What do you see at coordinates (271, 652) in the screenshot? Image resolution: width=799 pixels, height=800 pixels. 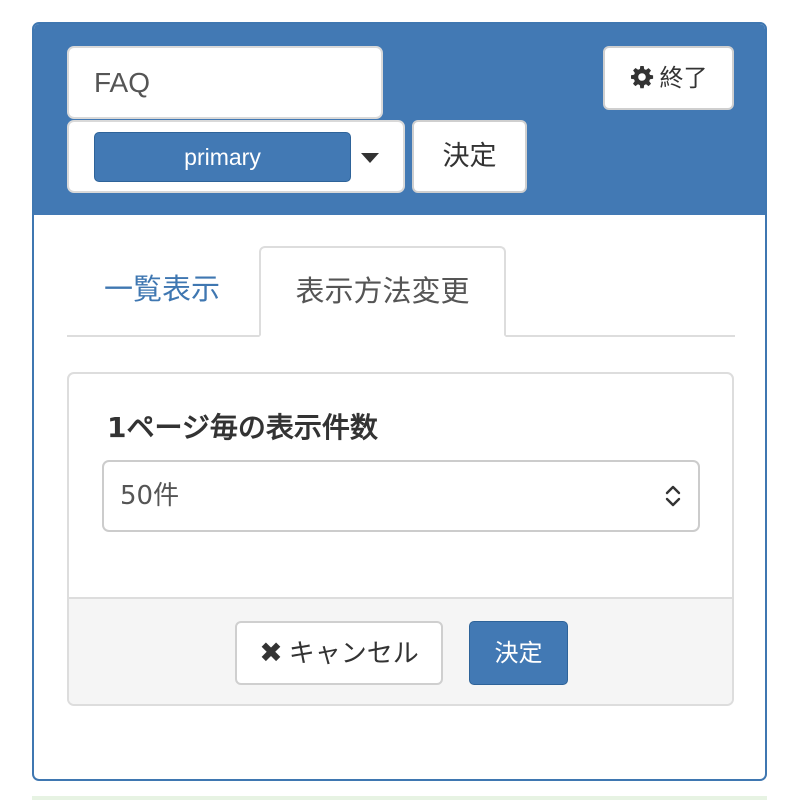 I see `close-icon: ✖` at bounding box center [271, 652].